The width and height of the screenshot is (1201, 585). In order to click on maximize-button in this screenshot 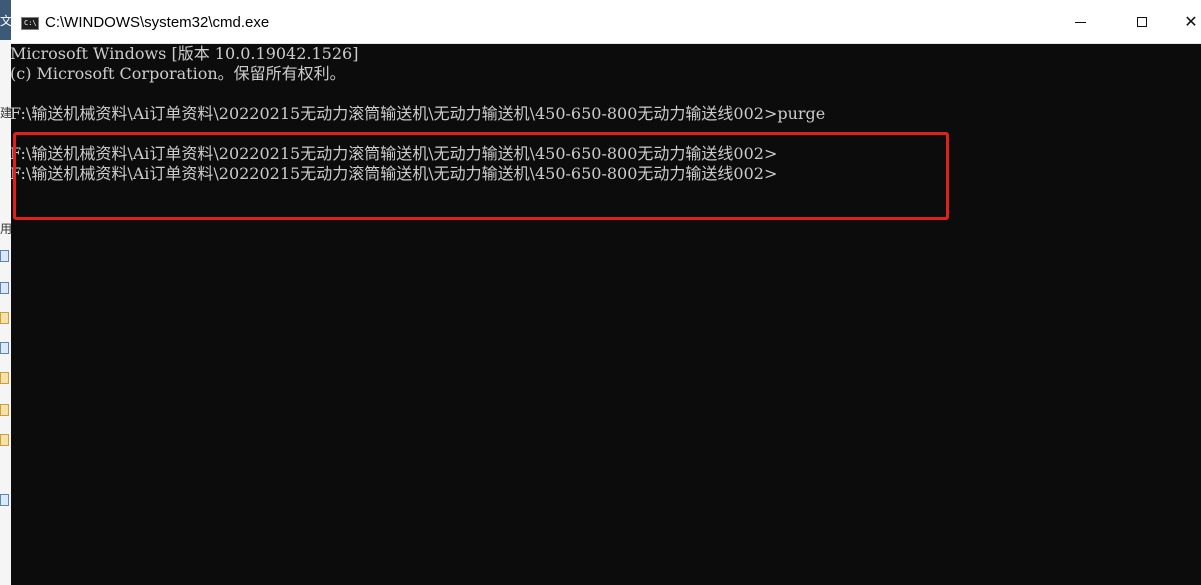, I will do `click(1142, 22)`.